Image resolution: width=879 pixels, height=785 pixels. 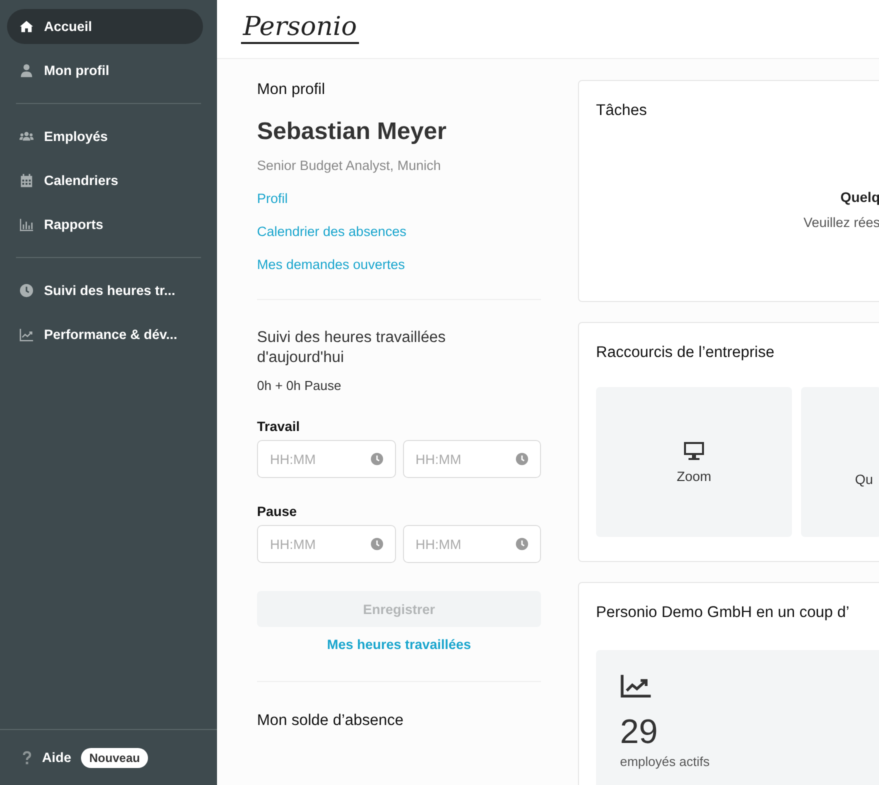 What do you see at coordinates (26, 70) in the screenshot?
I see `person-icon` at bounding box center [26, 70].